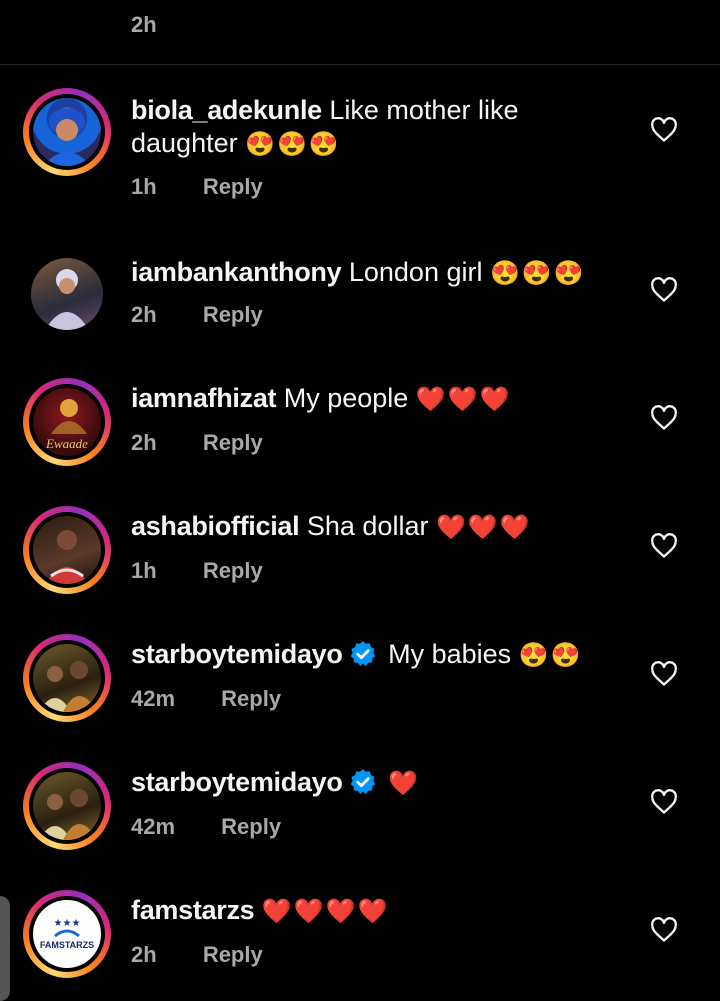 This screenshot has height=1001, width=720. Describe the element at coordinates (66, 443) in the screenshot. I see `avatar-logo-text: Ewaade` at that location.